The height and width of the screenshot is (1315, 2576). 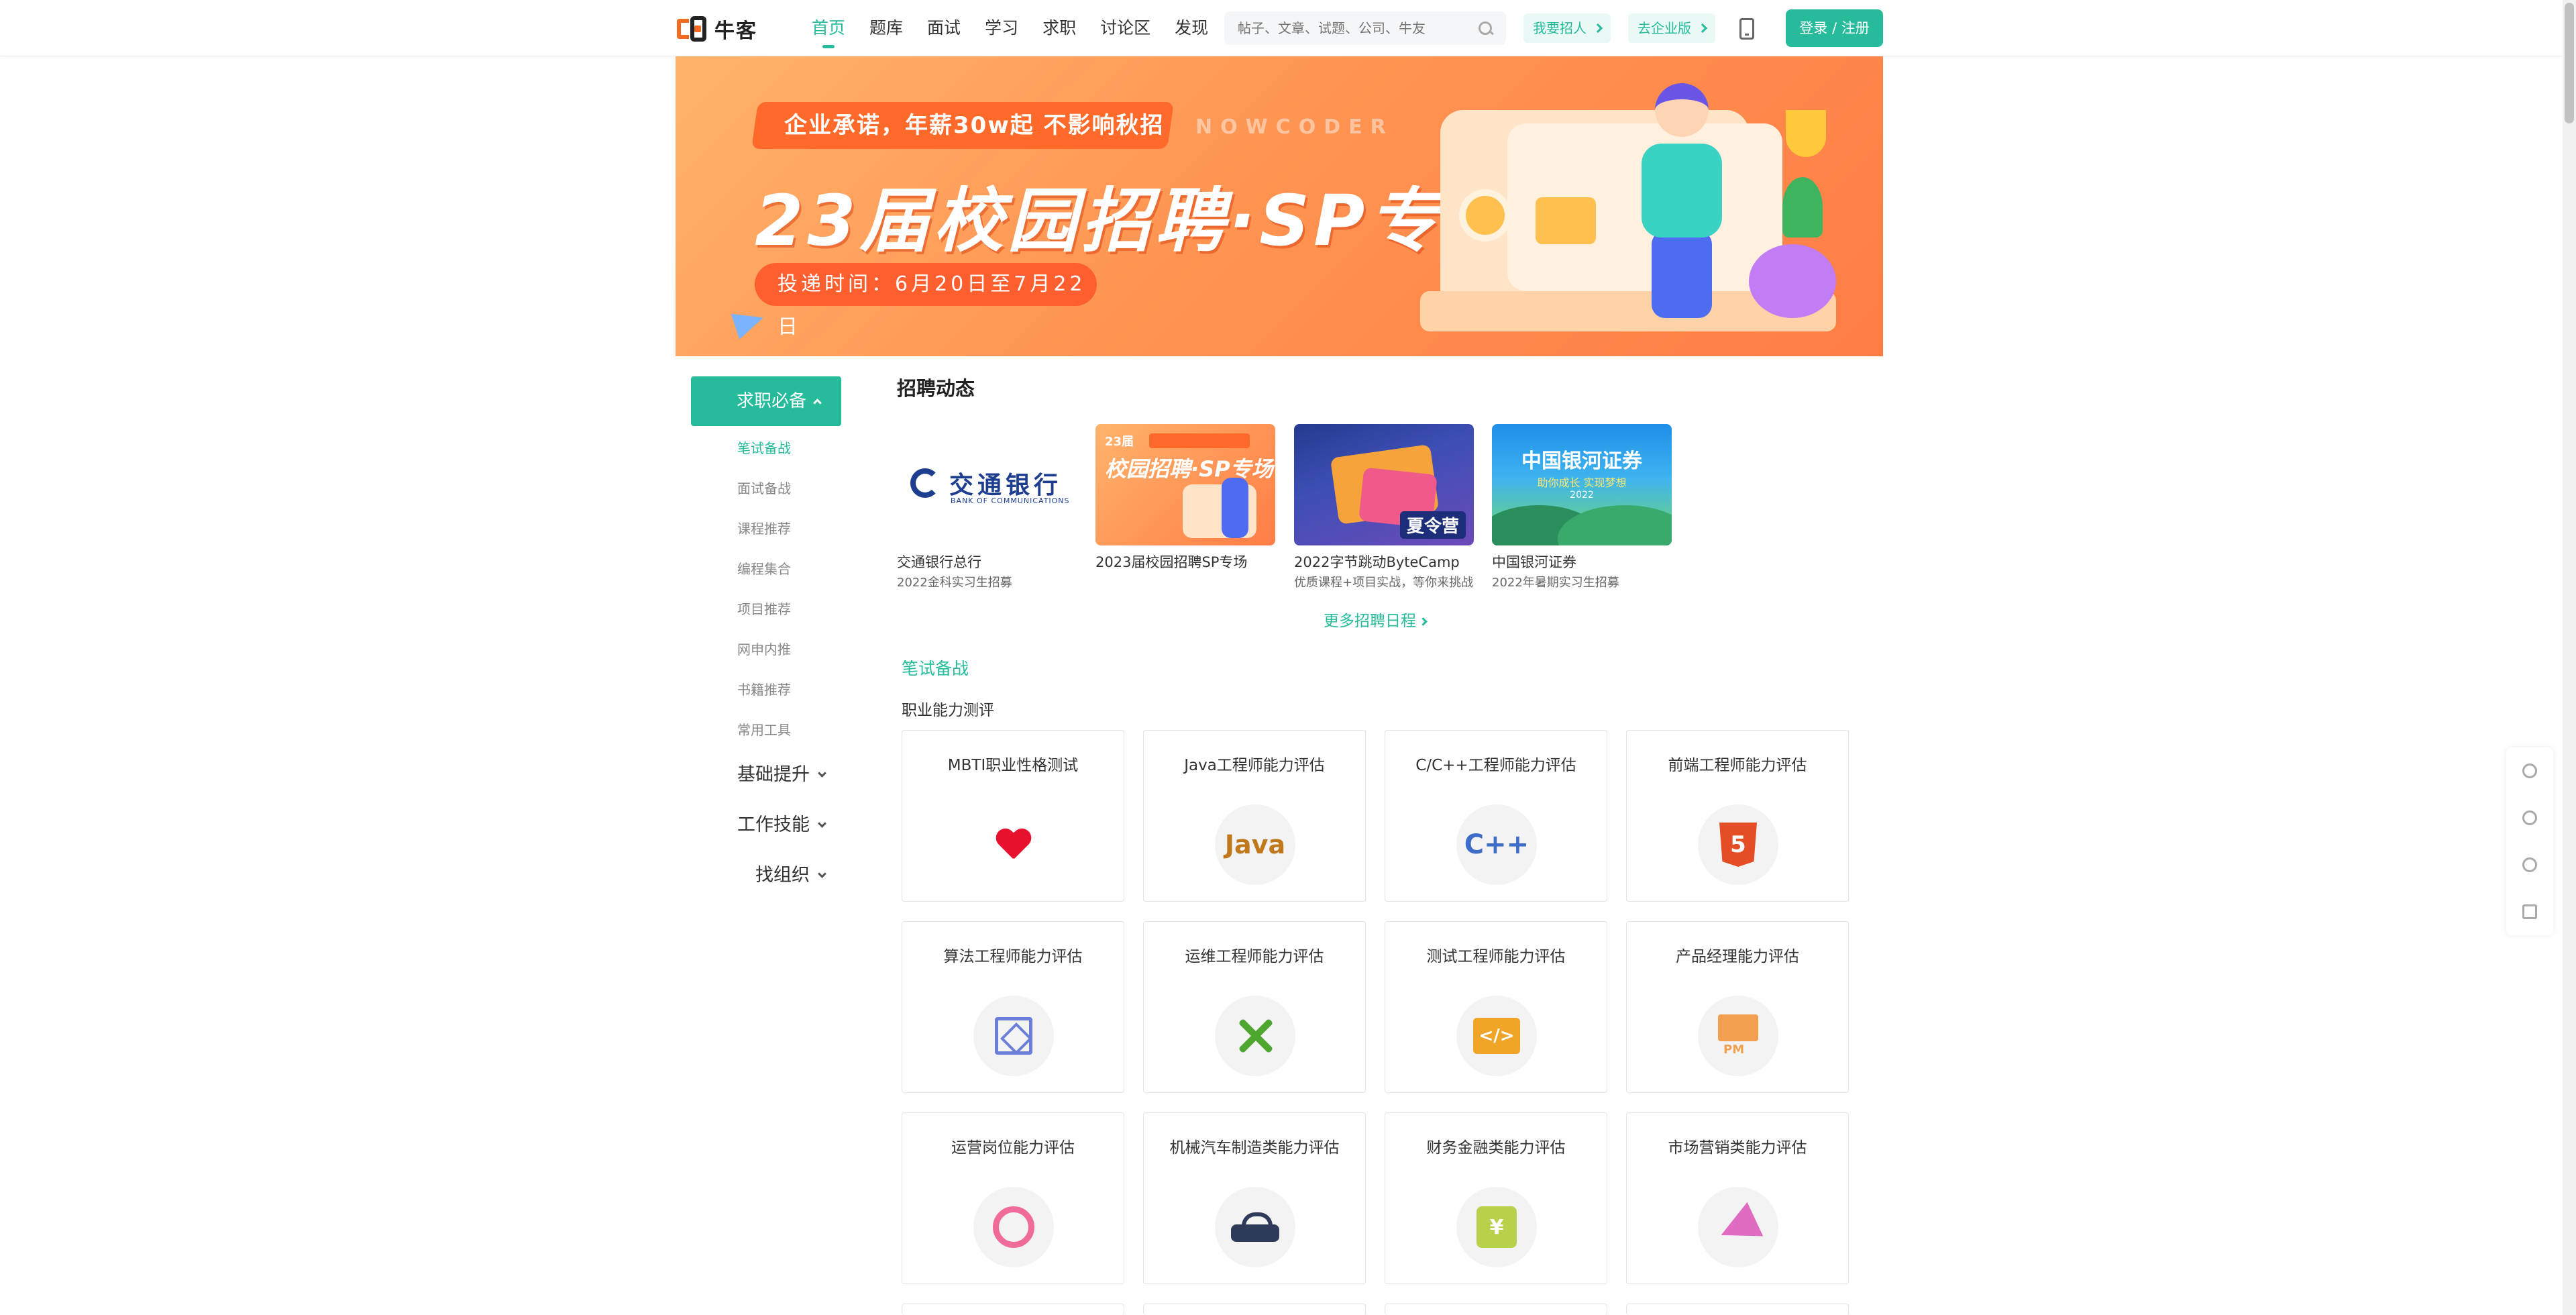 What do you see at coordinates (1191, 28) in the screenshot?
I see `nav-discover: 发现` at bounding box center [1191, 28].